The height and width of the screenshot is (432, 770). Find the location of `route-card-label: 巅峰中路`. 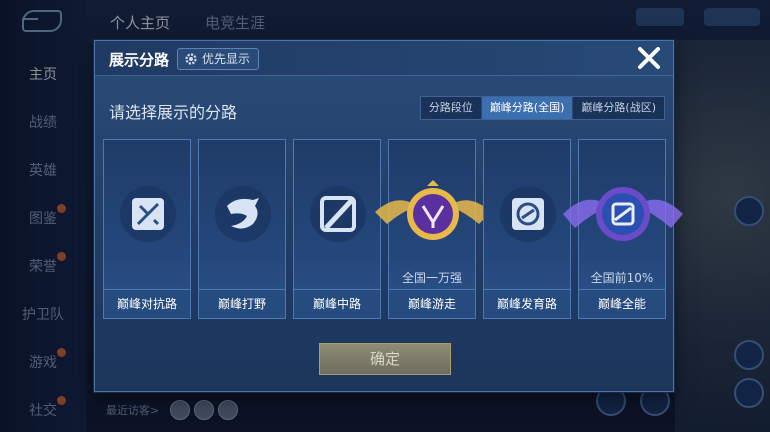

route-card-label: 巅峰中路 is located at coordinates (337, 303).